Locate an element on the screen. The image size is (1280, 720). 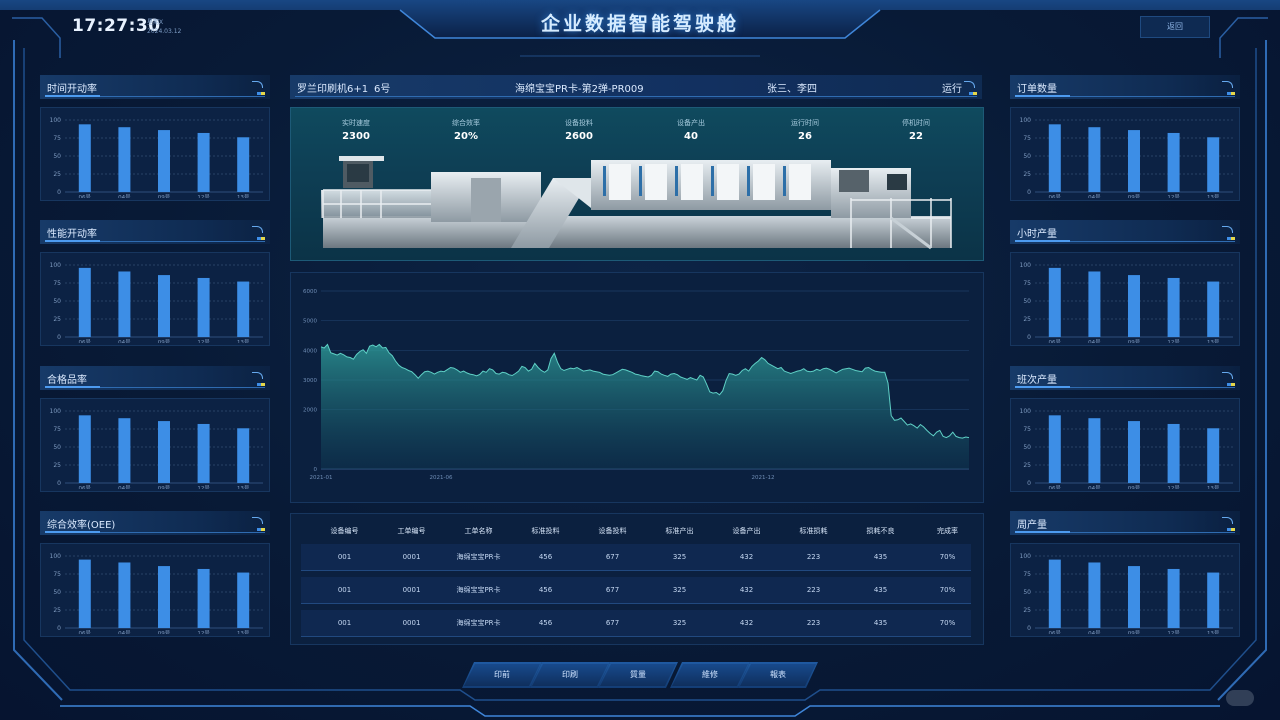
panel-header: 小时产量 is located at coordinates (1125, 232).